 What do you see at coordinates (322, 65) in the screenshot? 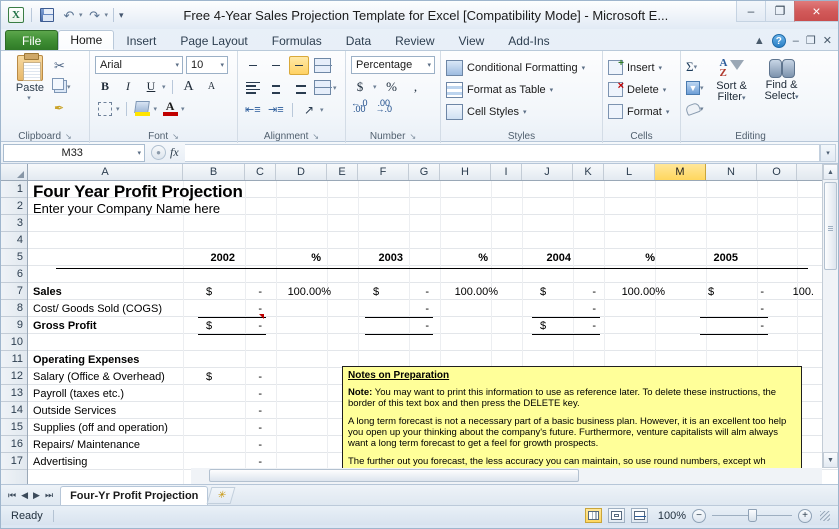
I see `wrap-text-button` at bounding box center [322, 65].